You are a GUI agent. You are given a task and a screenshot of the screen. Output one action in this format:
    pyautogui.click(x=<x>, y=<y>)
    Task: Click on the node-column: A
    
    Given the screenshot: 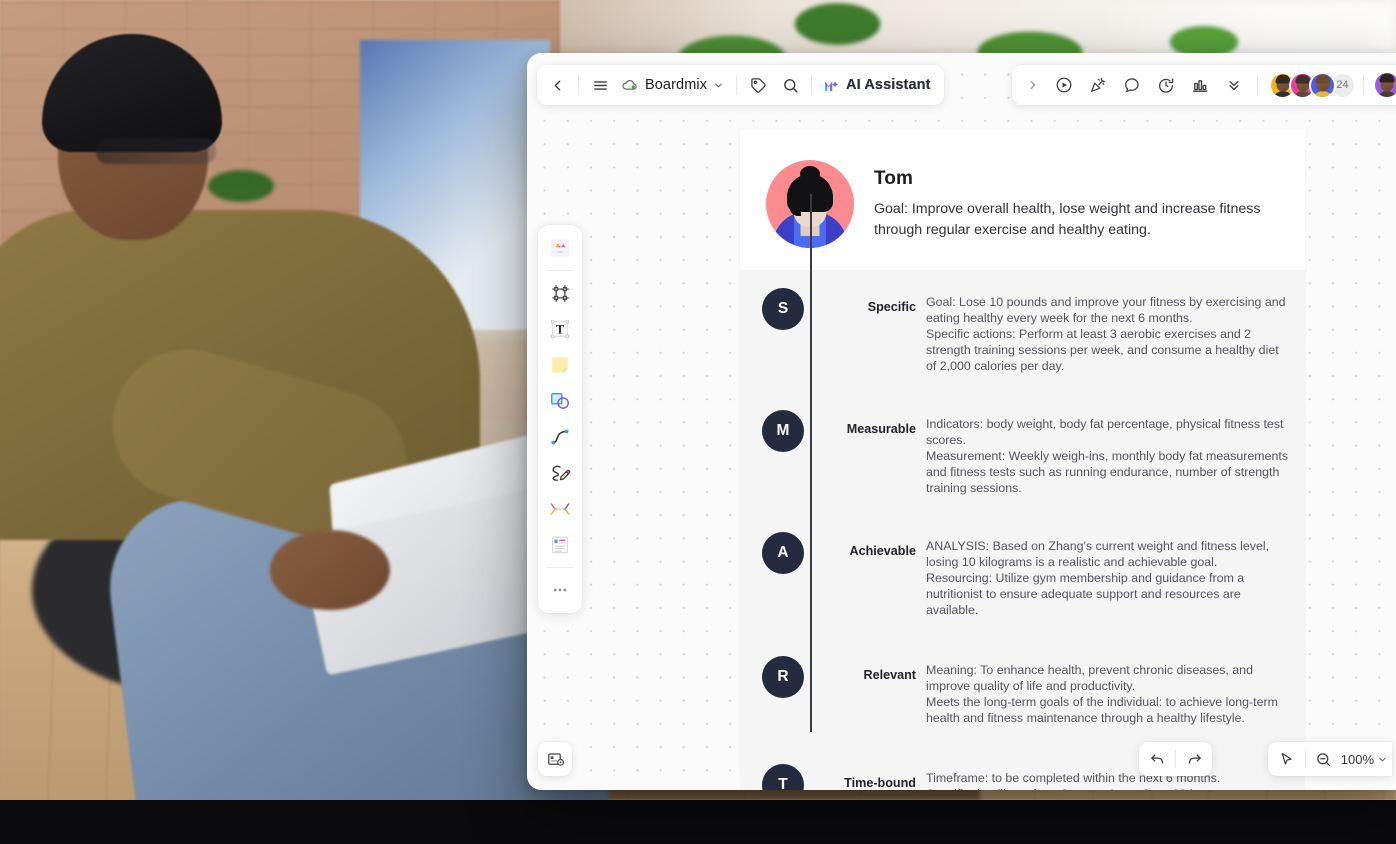 What is the action you would take?
    pyautogui.click(x=783, y=553)
    